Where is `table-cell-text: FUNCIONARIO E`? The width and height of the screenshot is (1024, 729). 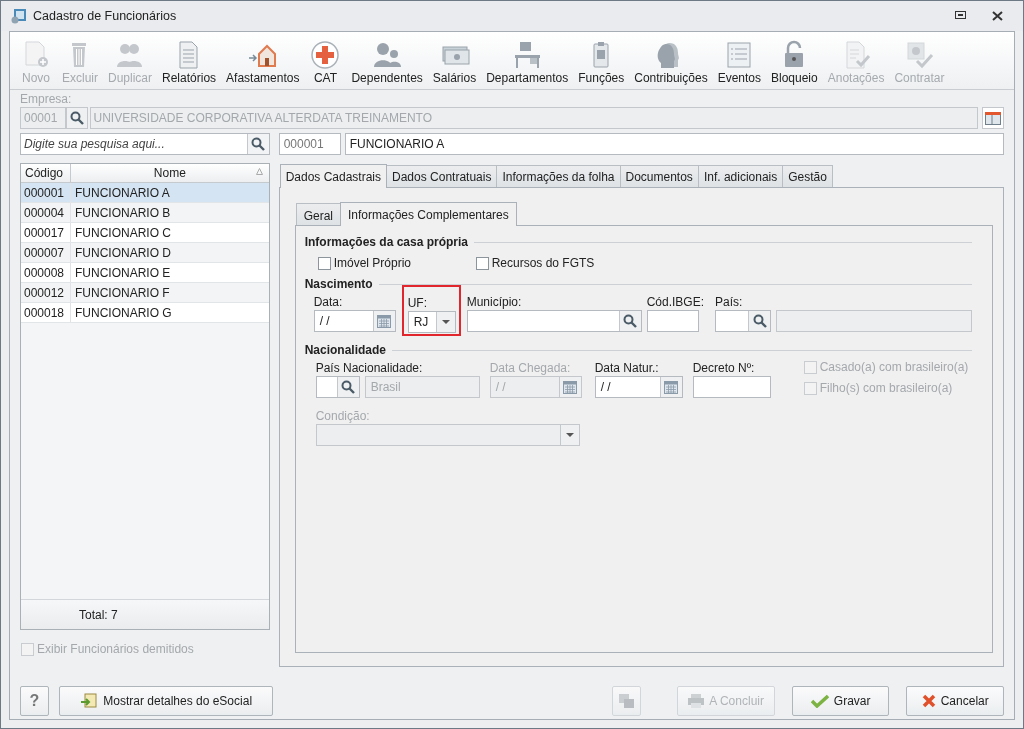
table-cell-text: FUNCIONARIO E is located at coordinates (123, 272).